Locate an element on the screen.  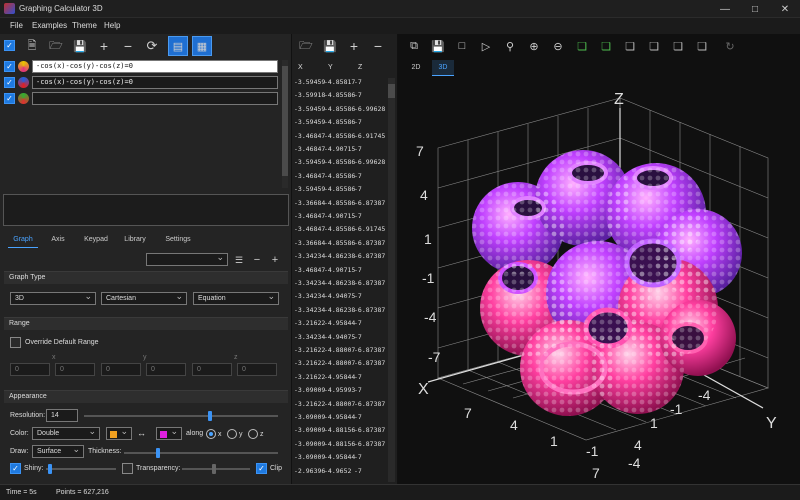
cube-view-4-icon: ❏ is located at coordinates (654, 46).